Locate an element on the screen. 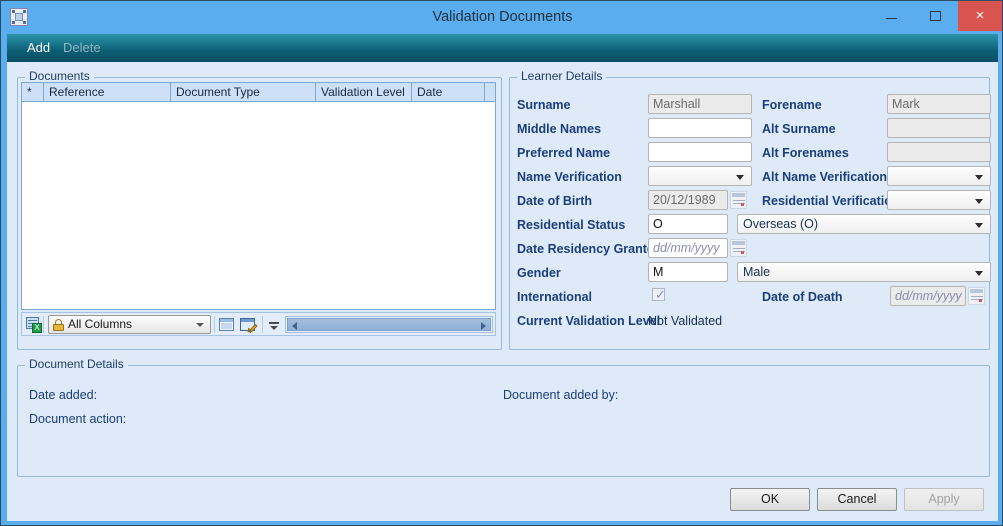  minimize-button is located at coordinates (891, 16).